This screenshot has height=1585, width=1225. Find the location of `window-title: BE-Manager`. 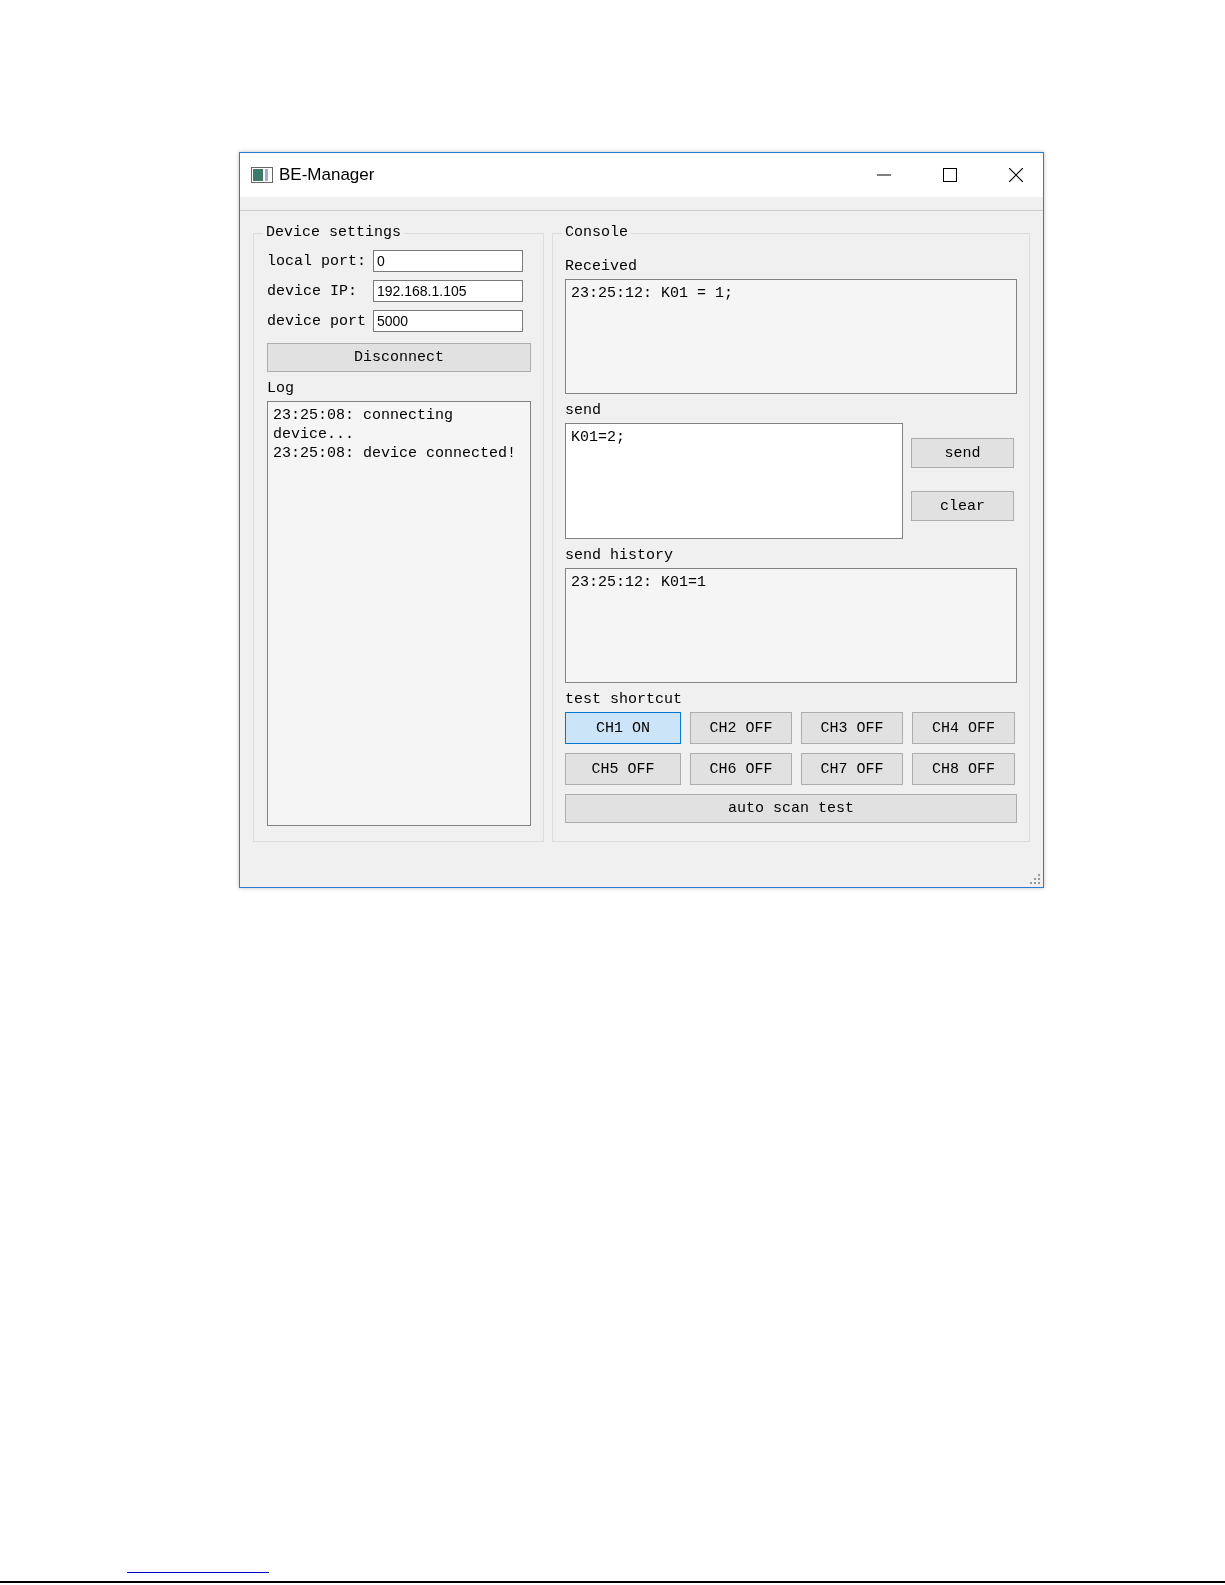

window-title: BE-Manager is located at coordinates (327, 175).